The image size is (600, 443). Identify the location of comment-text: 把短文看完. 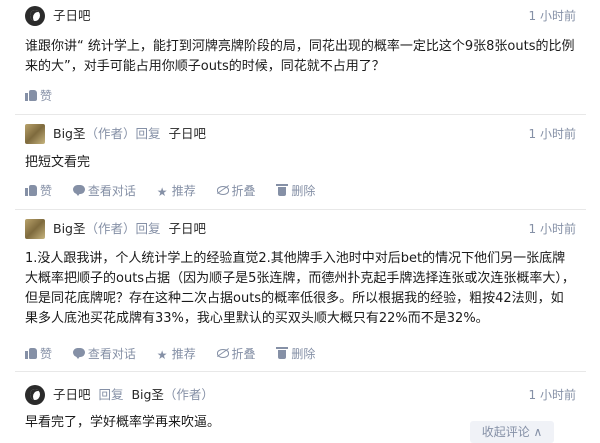
(58, 162).